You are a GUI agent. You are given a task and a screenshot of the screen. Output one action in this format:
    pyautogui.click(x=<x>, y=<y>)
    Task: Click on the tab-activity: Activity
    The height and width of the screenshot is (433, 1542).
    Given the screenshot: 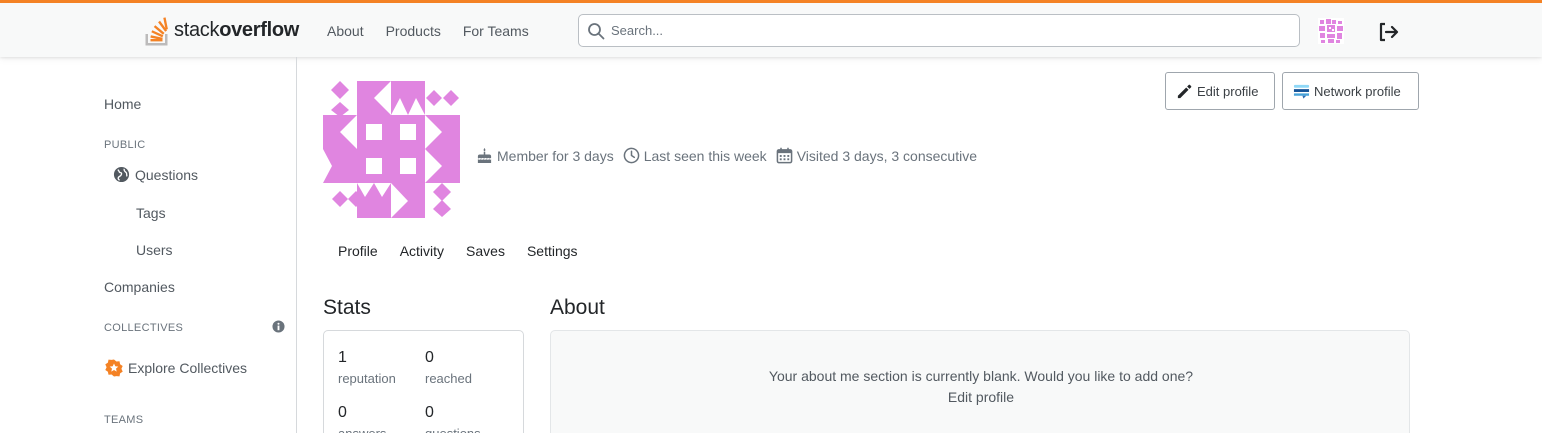 What is the action you would take?
    pyautogui.click(x=422, y=251)
    